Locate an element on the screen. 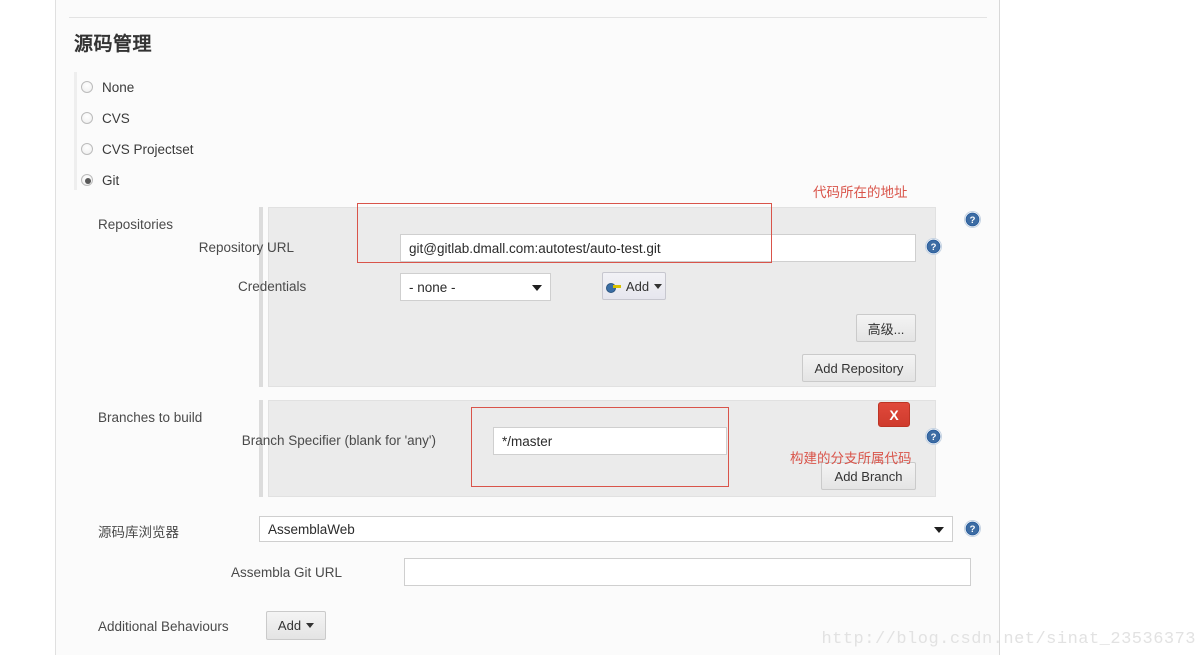  scm-radio-git: Git is located at coordinates (100, 180).